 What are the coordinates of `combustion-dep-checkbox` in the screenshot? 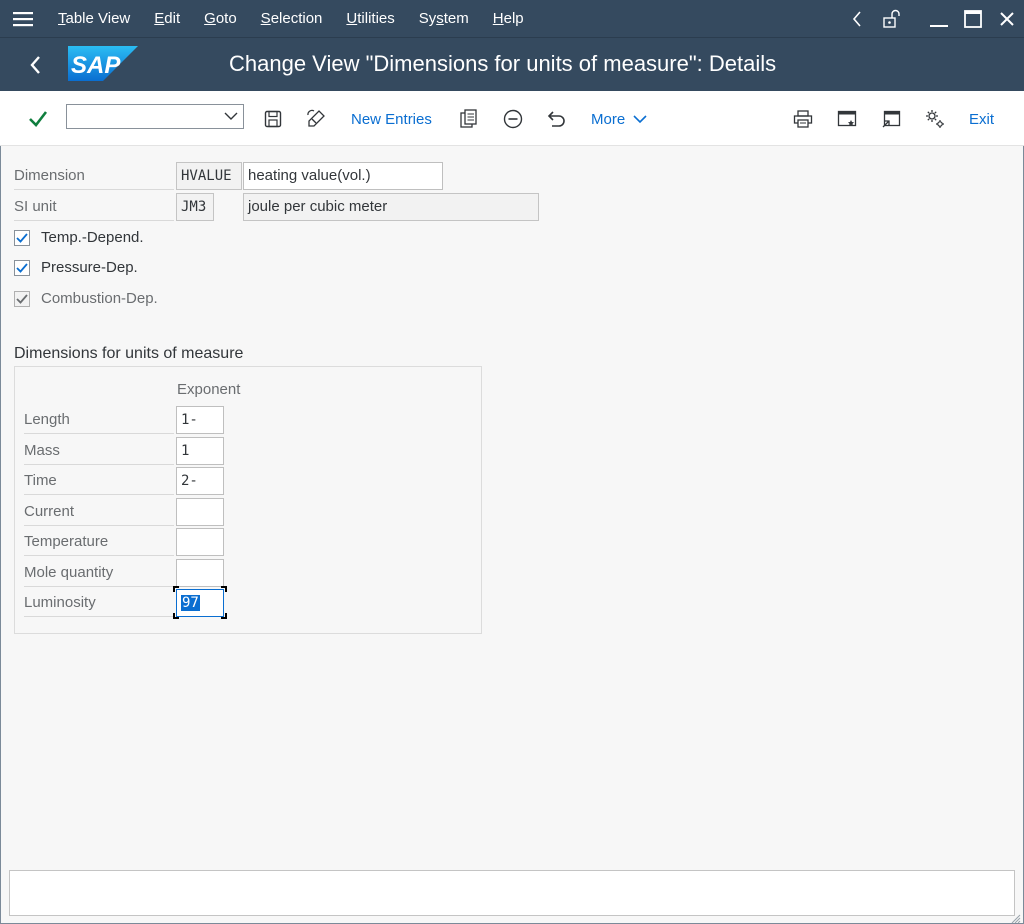 It's located at (22, 299).